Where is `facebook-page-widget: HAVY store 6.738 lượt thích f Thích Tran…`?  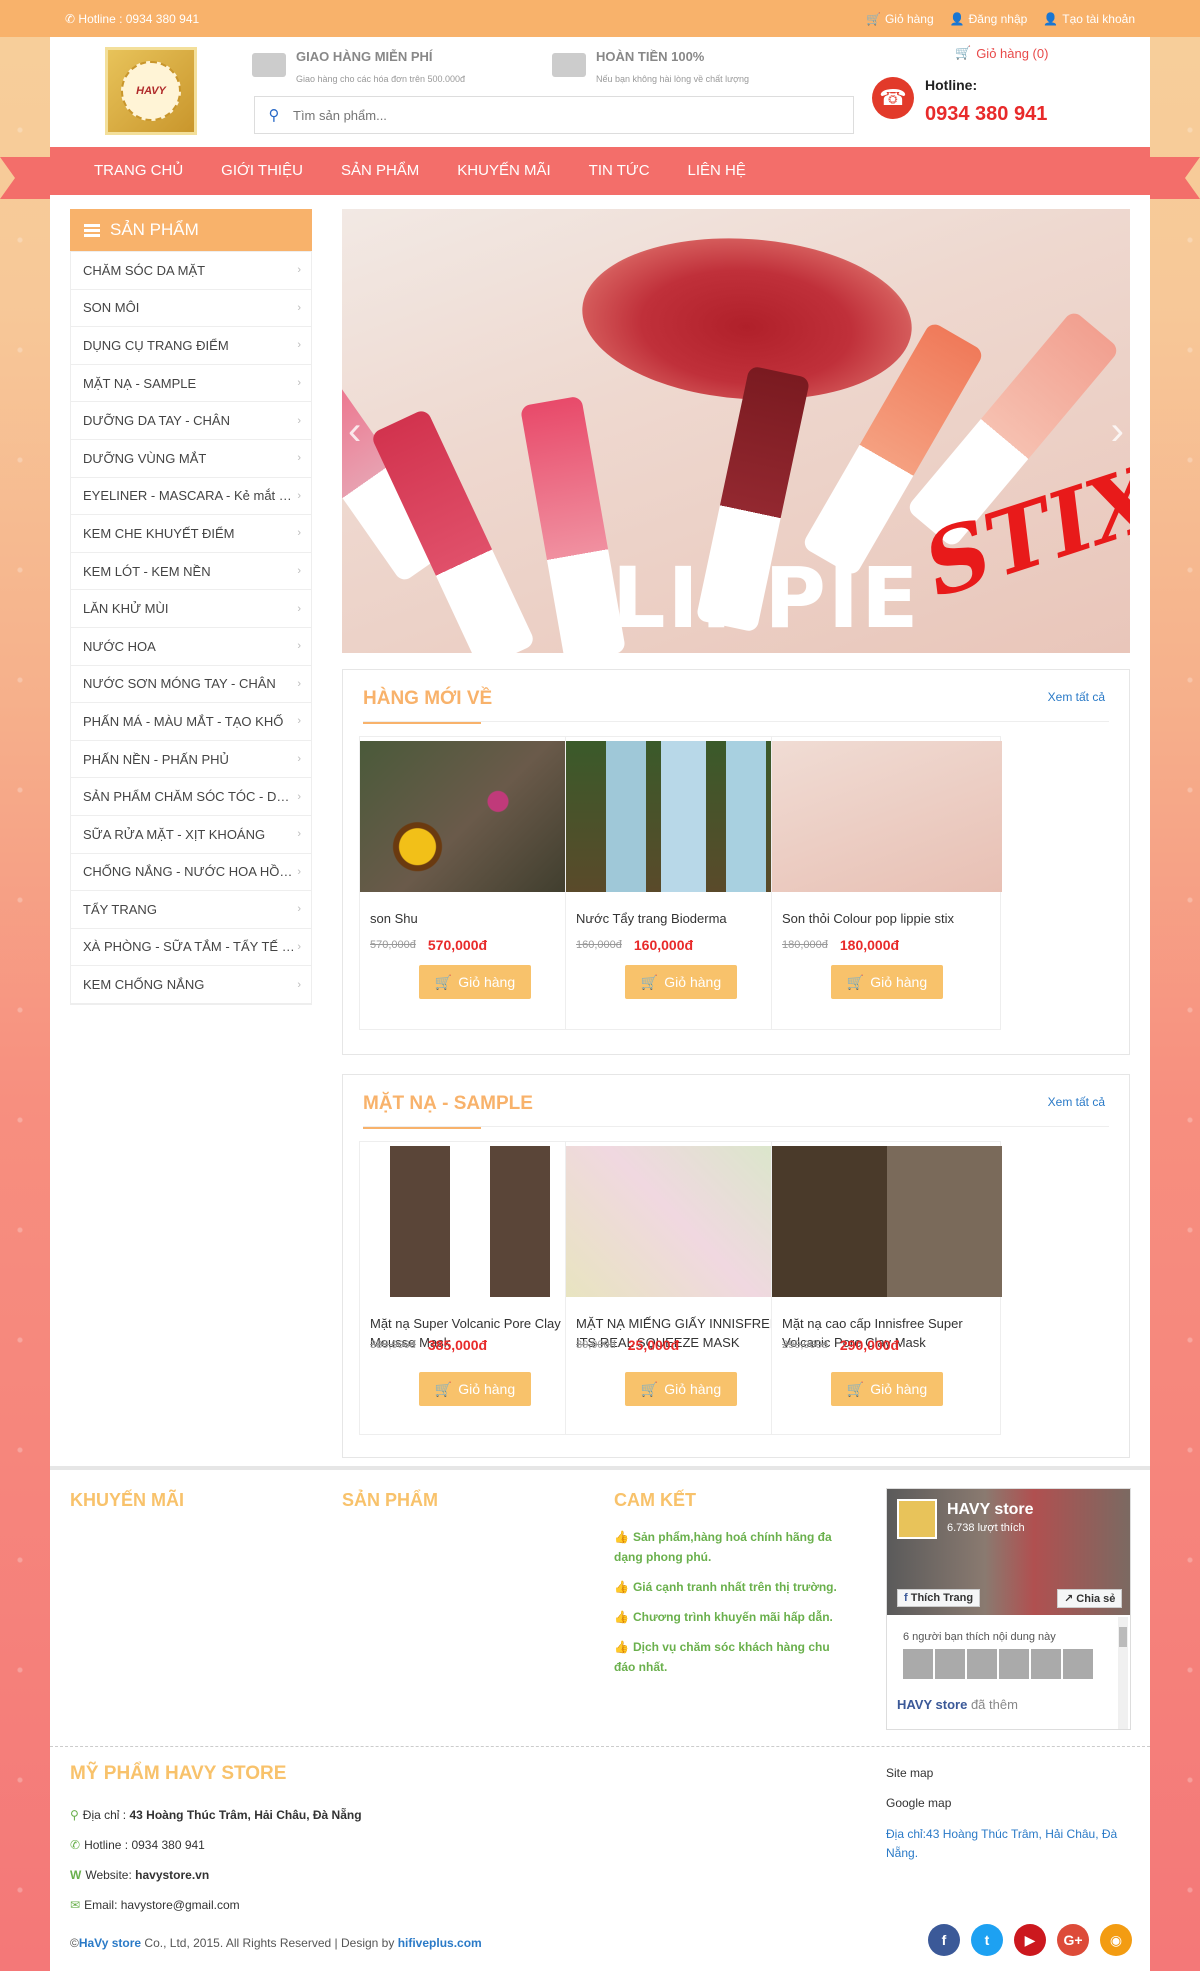
facebook-page-widget: HAVY store 6.738 lượt thích f Thích Tran… is located at coordinates (1008, 1609).